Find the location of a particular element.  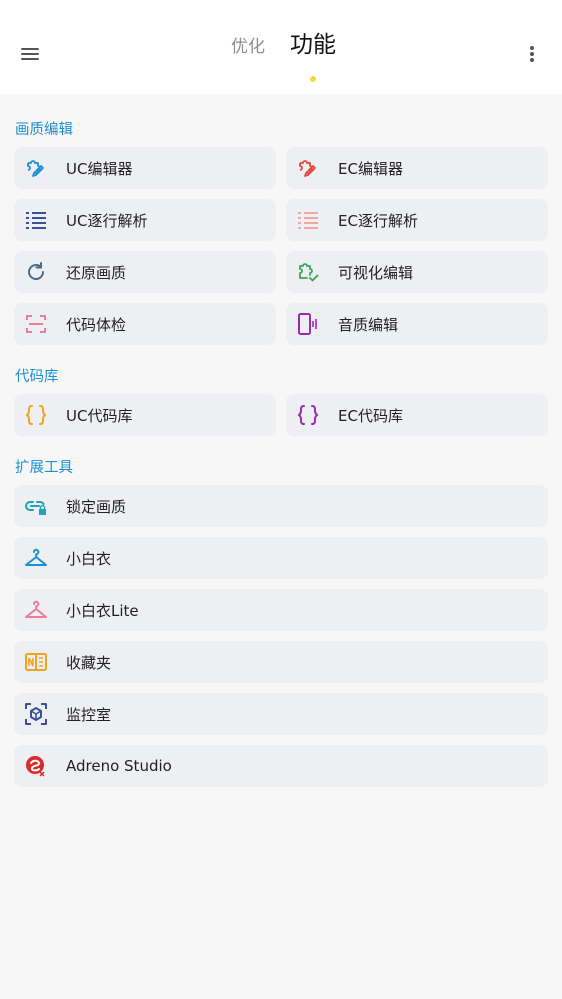

notebook-icon is located at coordinates (36, 662).